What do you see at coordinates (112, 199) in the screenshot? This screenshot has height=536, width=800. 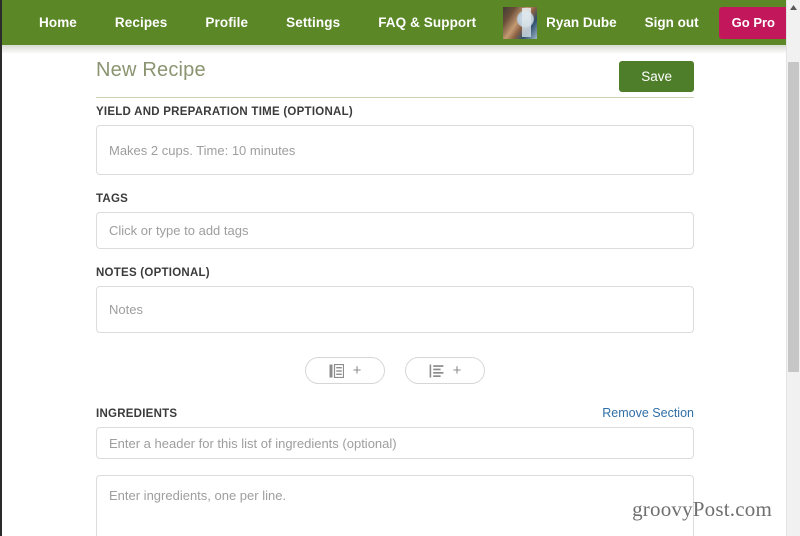 I see `tags-field-label: TAGS` at bounding box center [112, 199].